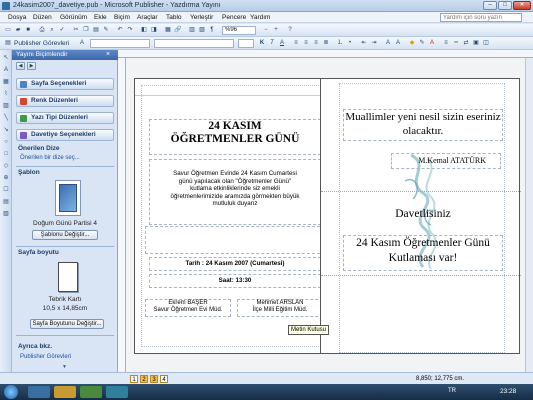 The width and height of the screenshot is (533, 400). What do you see at coordinates (505, 5) in the screenshot?
I see `maximize-button: □` at bounding box center [505, 5].